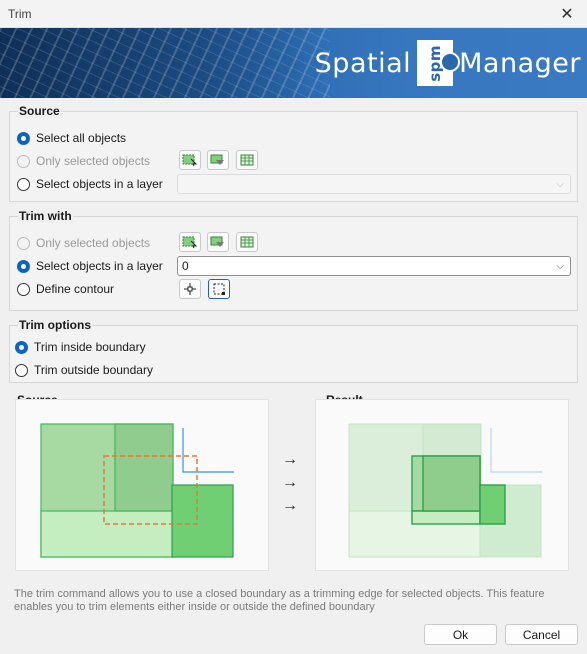 The height and width of the screenshot is (654, 587). I want to click on brand-banner: Spatial spm Manager, so click(293, 63).